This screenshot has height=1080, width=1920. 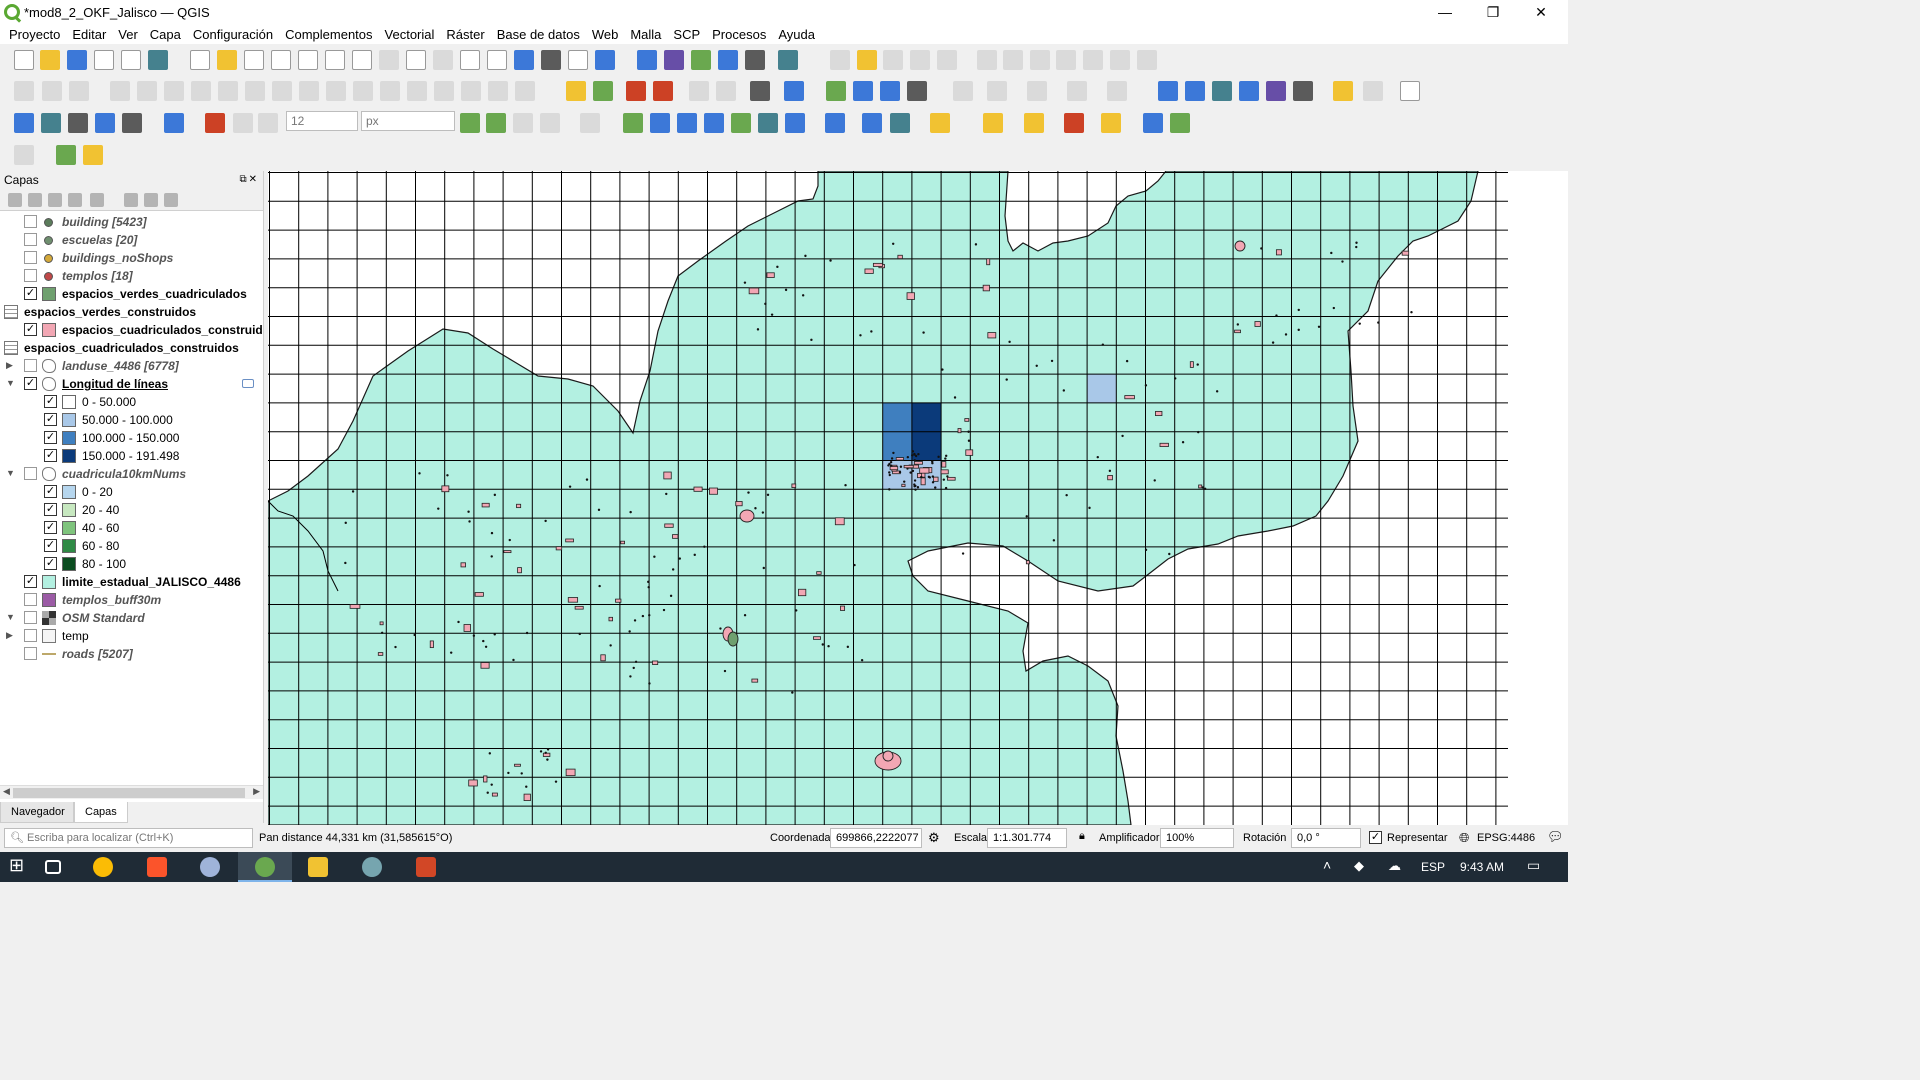 I want to click on plugin-d-icon, so click(x=714, y=123).